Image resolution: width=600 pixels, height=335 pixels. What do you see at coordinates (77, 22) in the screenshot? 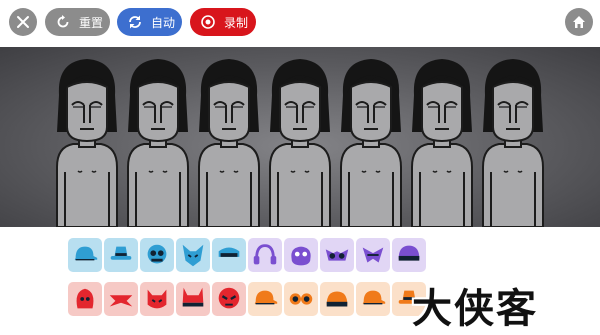
I see `reset-button: 重置` at bounding box center [77, 22].